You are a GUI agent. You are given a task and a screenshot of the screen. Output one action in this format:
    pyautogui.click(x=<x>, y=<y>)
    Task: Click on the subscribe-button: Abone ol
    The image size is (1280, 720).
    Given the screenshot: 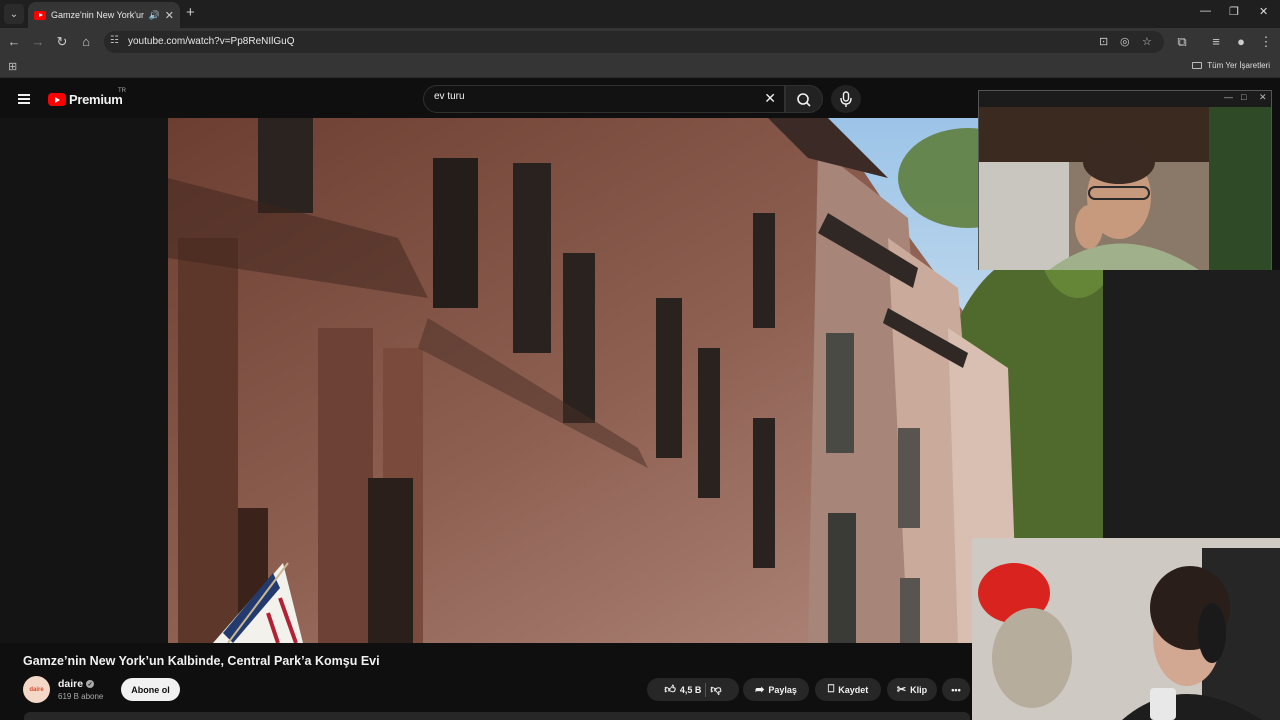 What is the action you would take?
    pyautogui.click(x=150, y=689)
    